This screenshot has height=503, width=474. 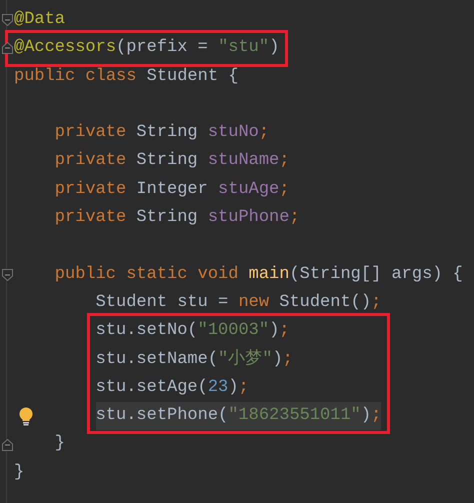 What do you see at coordinates (26, 416) in the screenshot?
I see `lightbulb-icon` at bounding box center [26, 416].